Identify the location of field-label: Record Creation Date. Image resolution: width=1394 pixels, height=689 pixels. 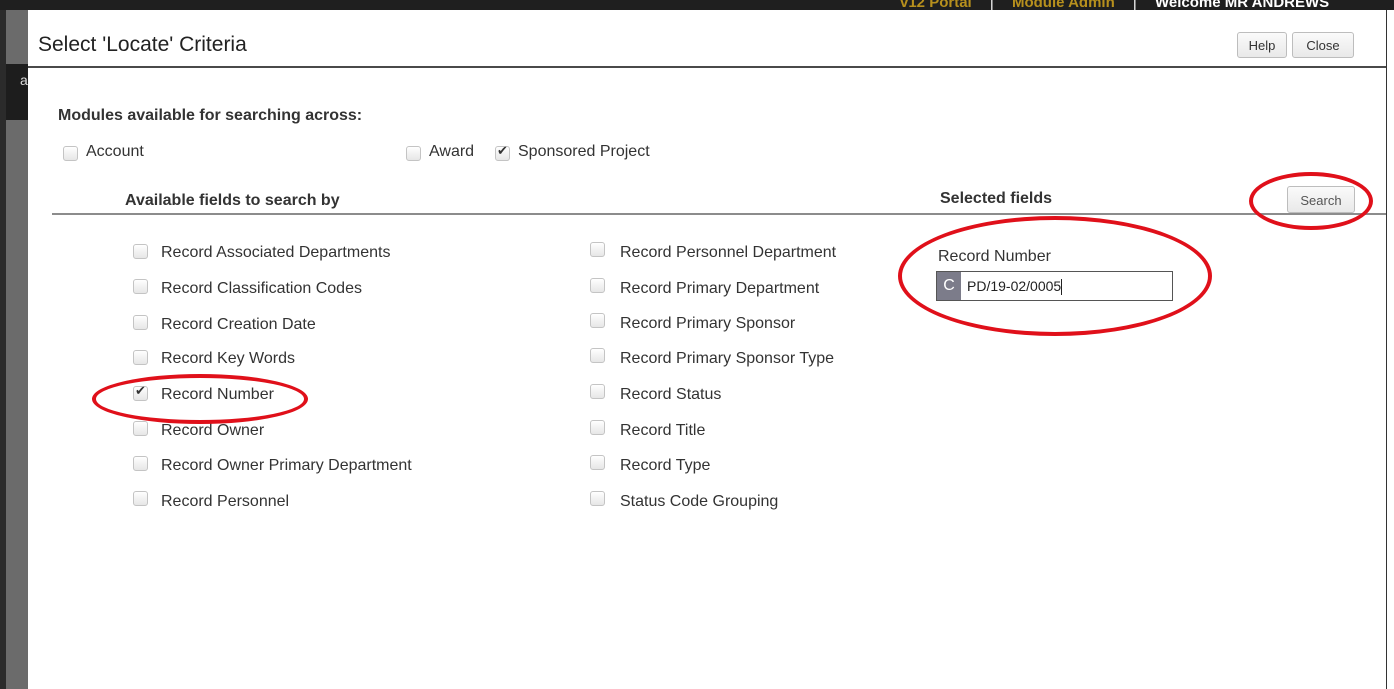
(238, 325).